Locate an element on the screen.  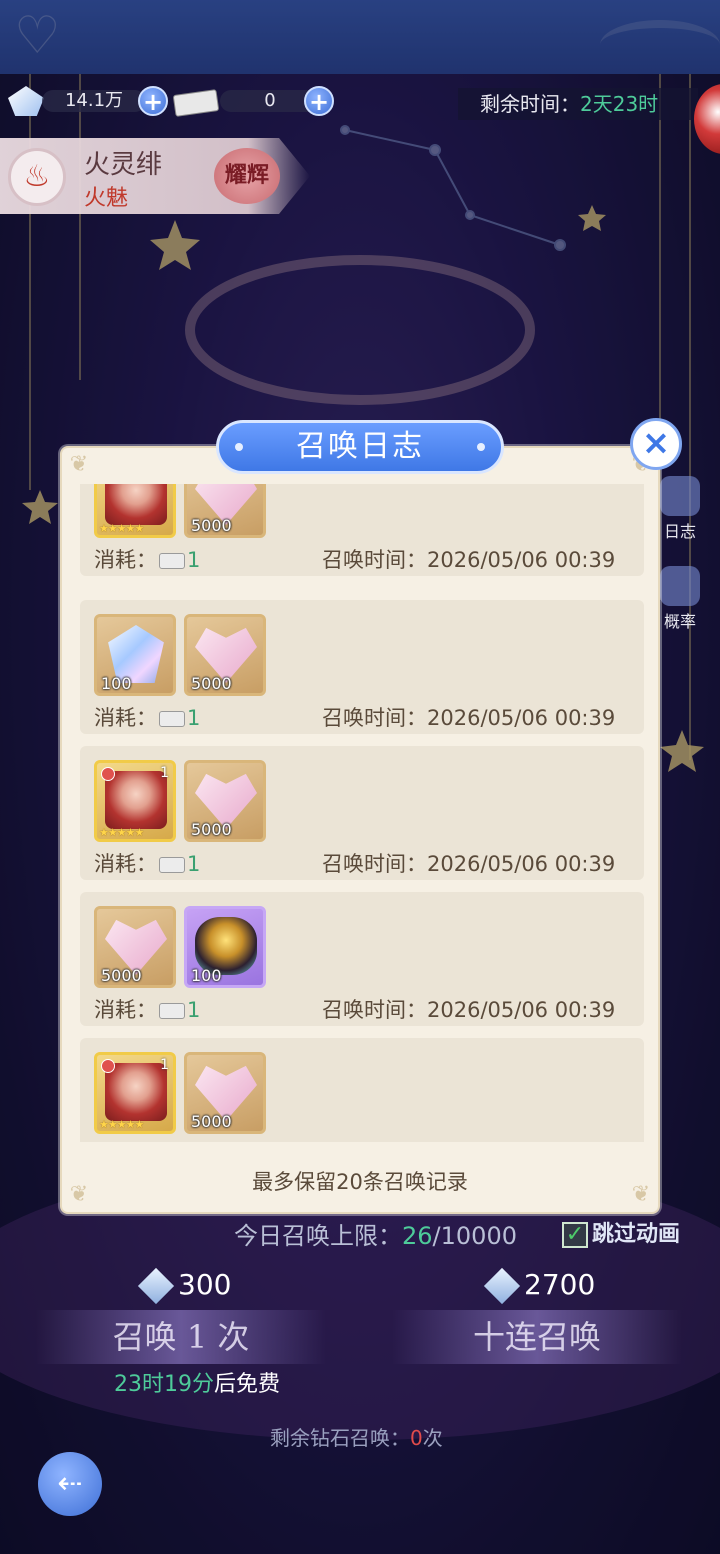
dialog-title: 召唤日志 is located at coordinates (360, 447).